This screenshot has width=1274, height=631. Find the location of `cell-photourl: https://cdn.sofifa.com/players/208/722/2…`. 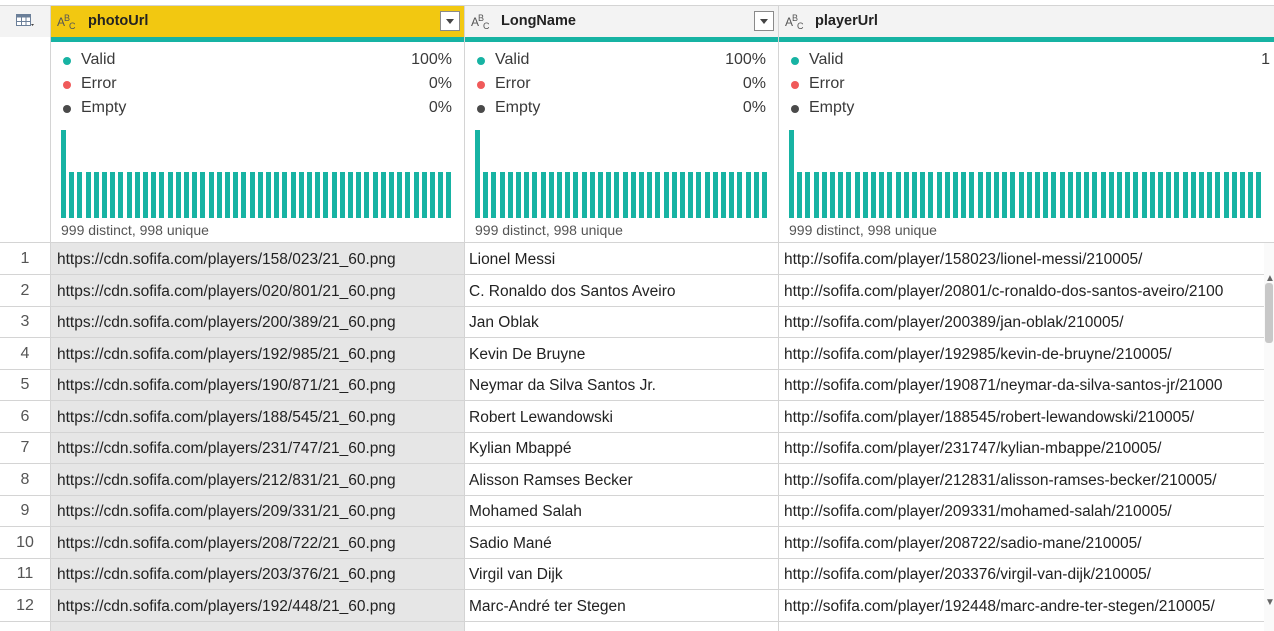

cell-photourl: https://cdn.sofifa.com/players/208/722/2… is located at coordinates (257, 544).